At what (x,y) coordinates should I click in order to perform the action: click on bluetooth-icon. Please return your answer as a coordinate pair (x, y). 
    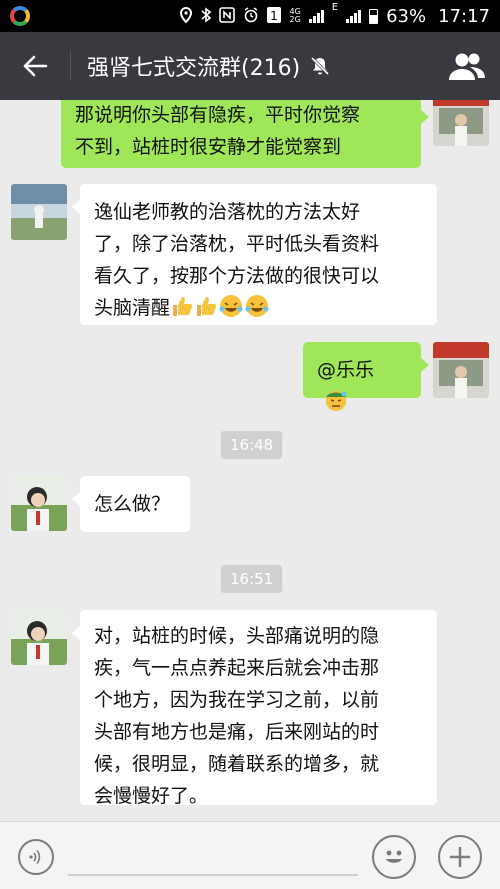
    Looking at the image, I should click on (206, 16).